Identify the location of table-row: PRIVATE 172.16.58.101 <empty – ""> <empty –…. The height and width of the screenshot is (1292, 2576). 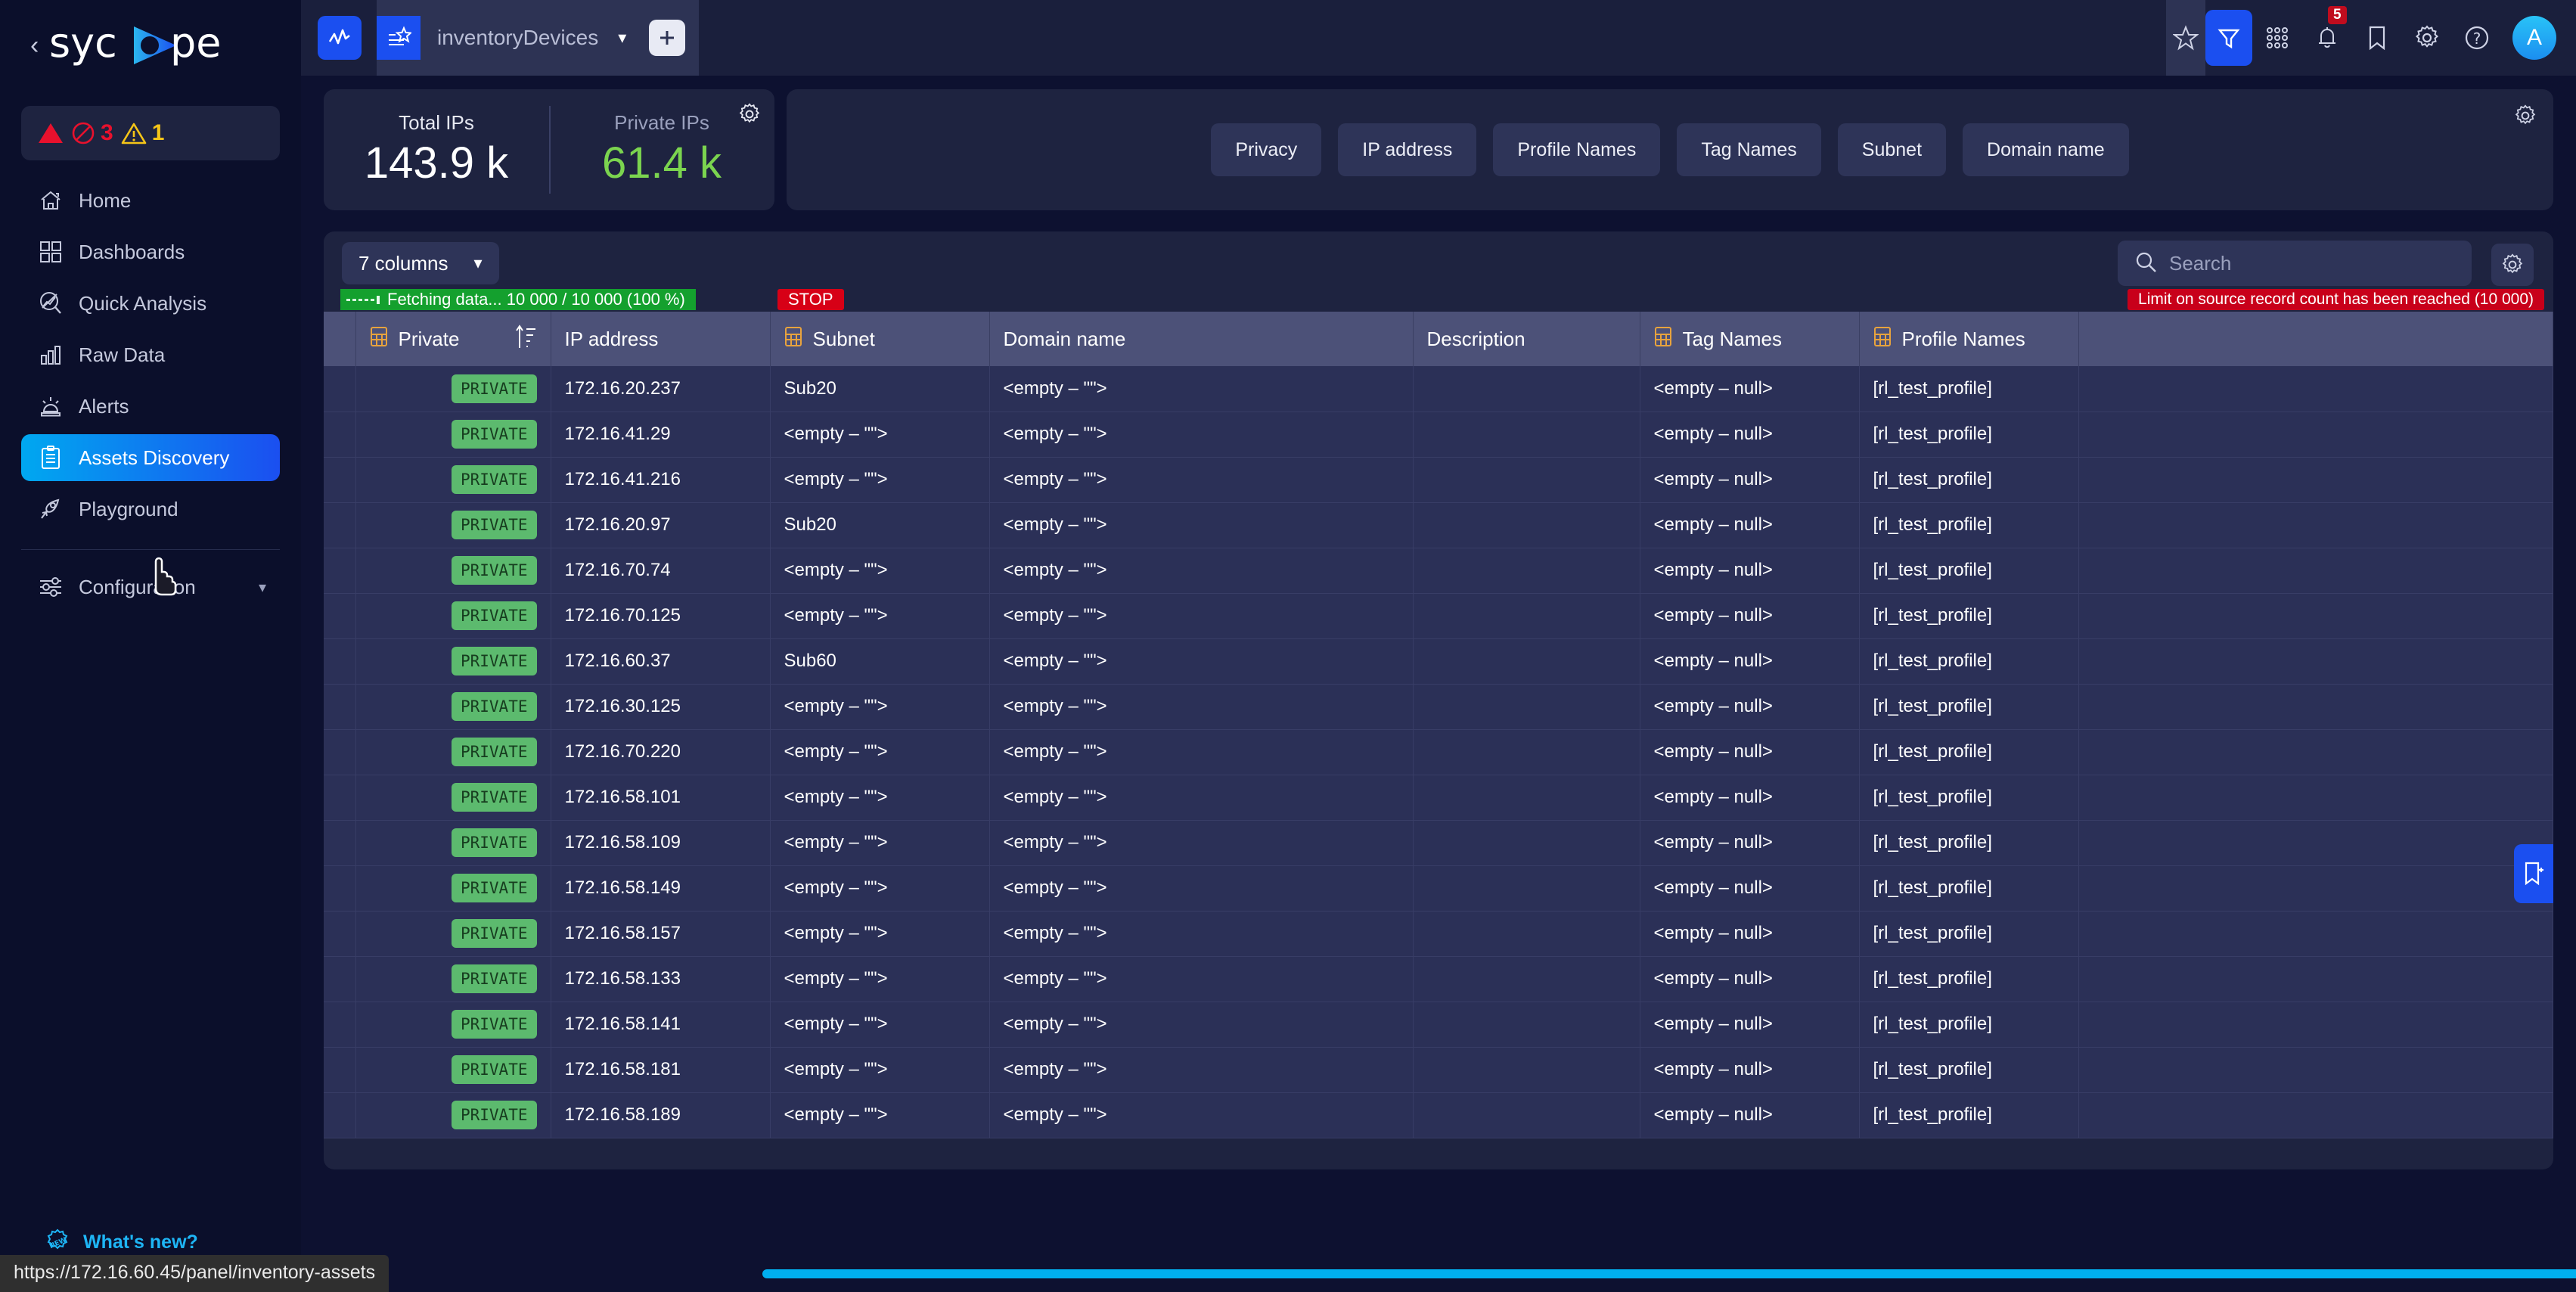
(1438, 798).